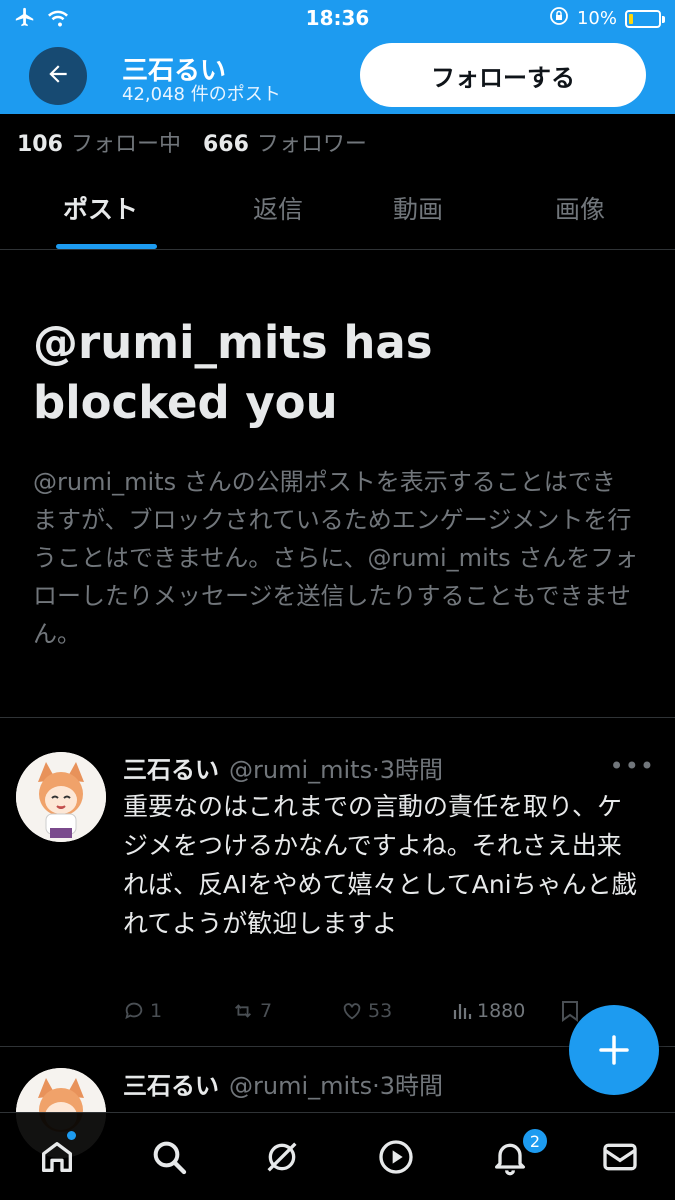  Describe the element at coordinates (337, 57) in the screenshot. I see `header-bar: 18:36 10% 三石るい 42,048 件のポスト フォローする` at that location.